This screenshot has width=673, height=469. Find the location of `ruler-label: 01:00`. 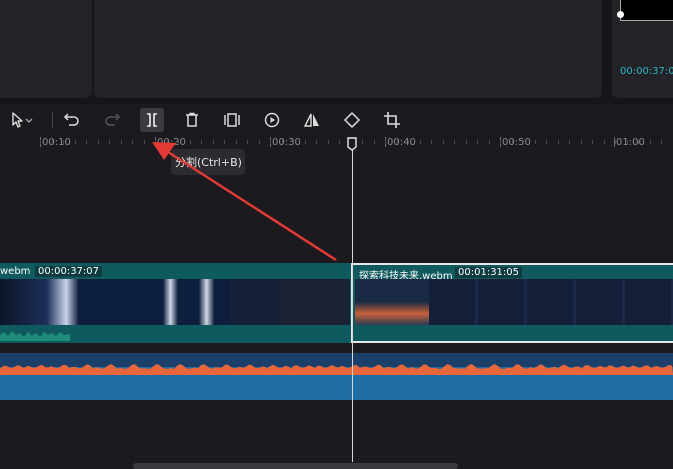

ruler-label: 01:00 is located at coordinates (630, 142).